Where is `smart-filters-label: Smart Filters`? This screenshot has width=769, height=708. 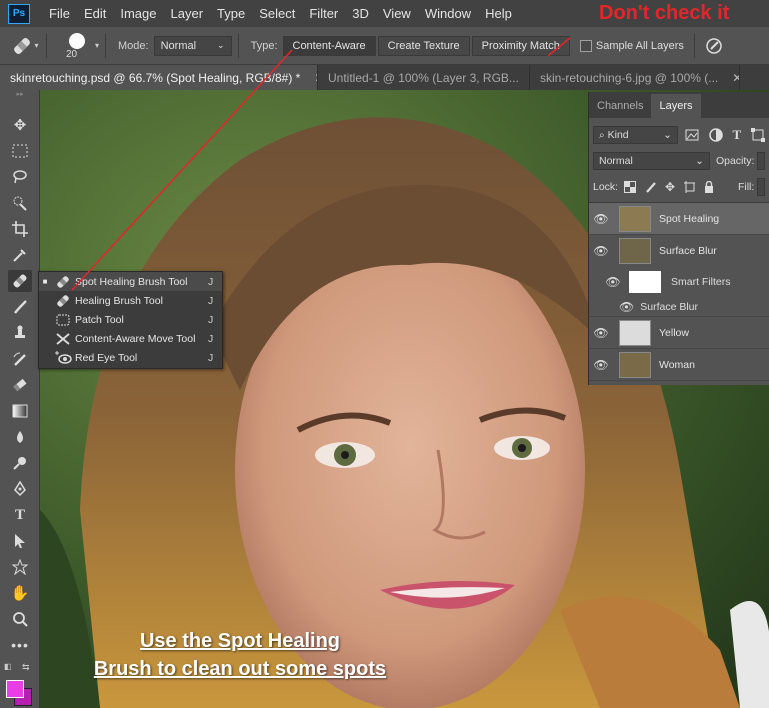 smart-filters-label: Smart Filters is located at coordinates (701, 282).